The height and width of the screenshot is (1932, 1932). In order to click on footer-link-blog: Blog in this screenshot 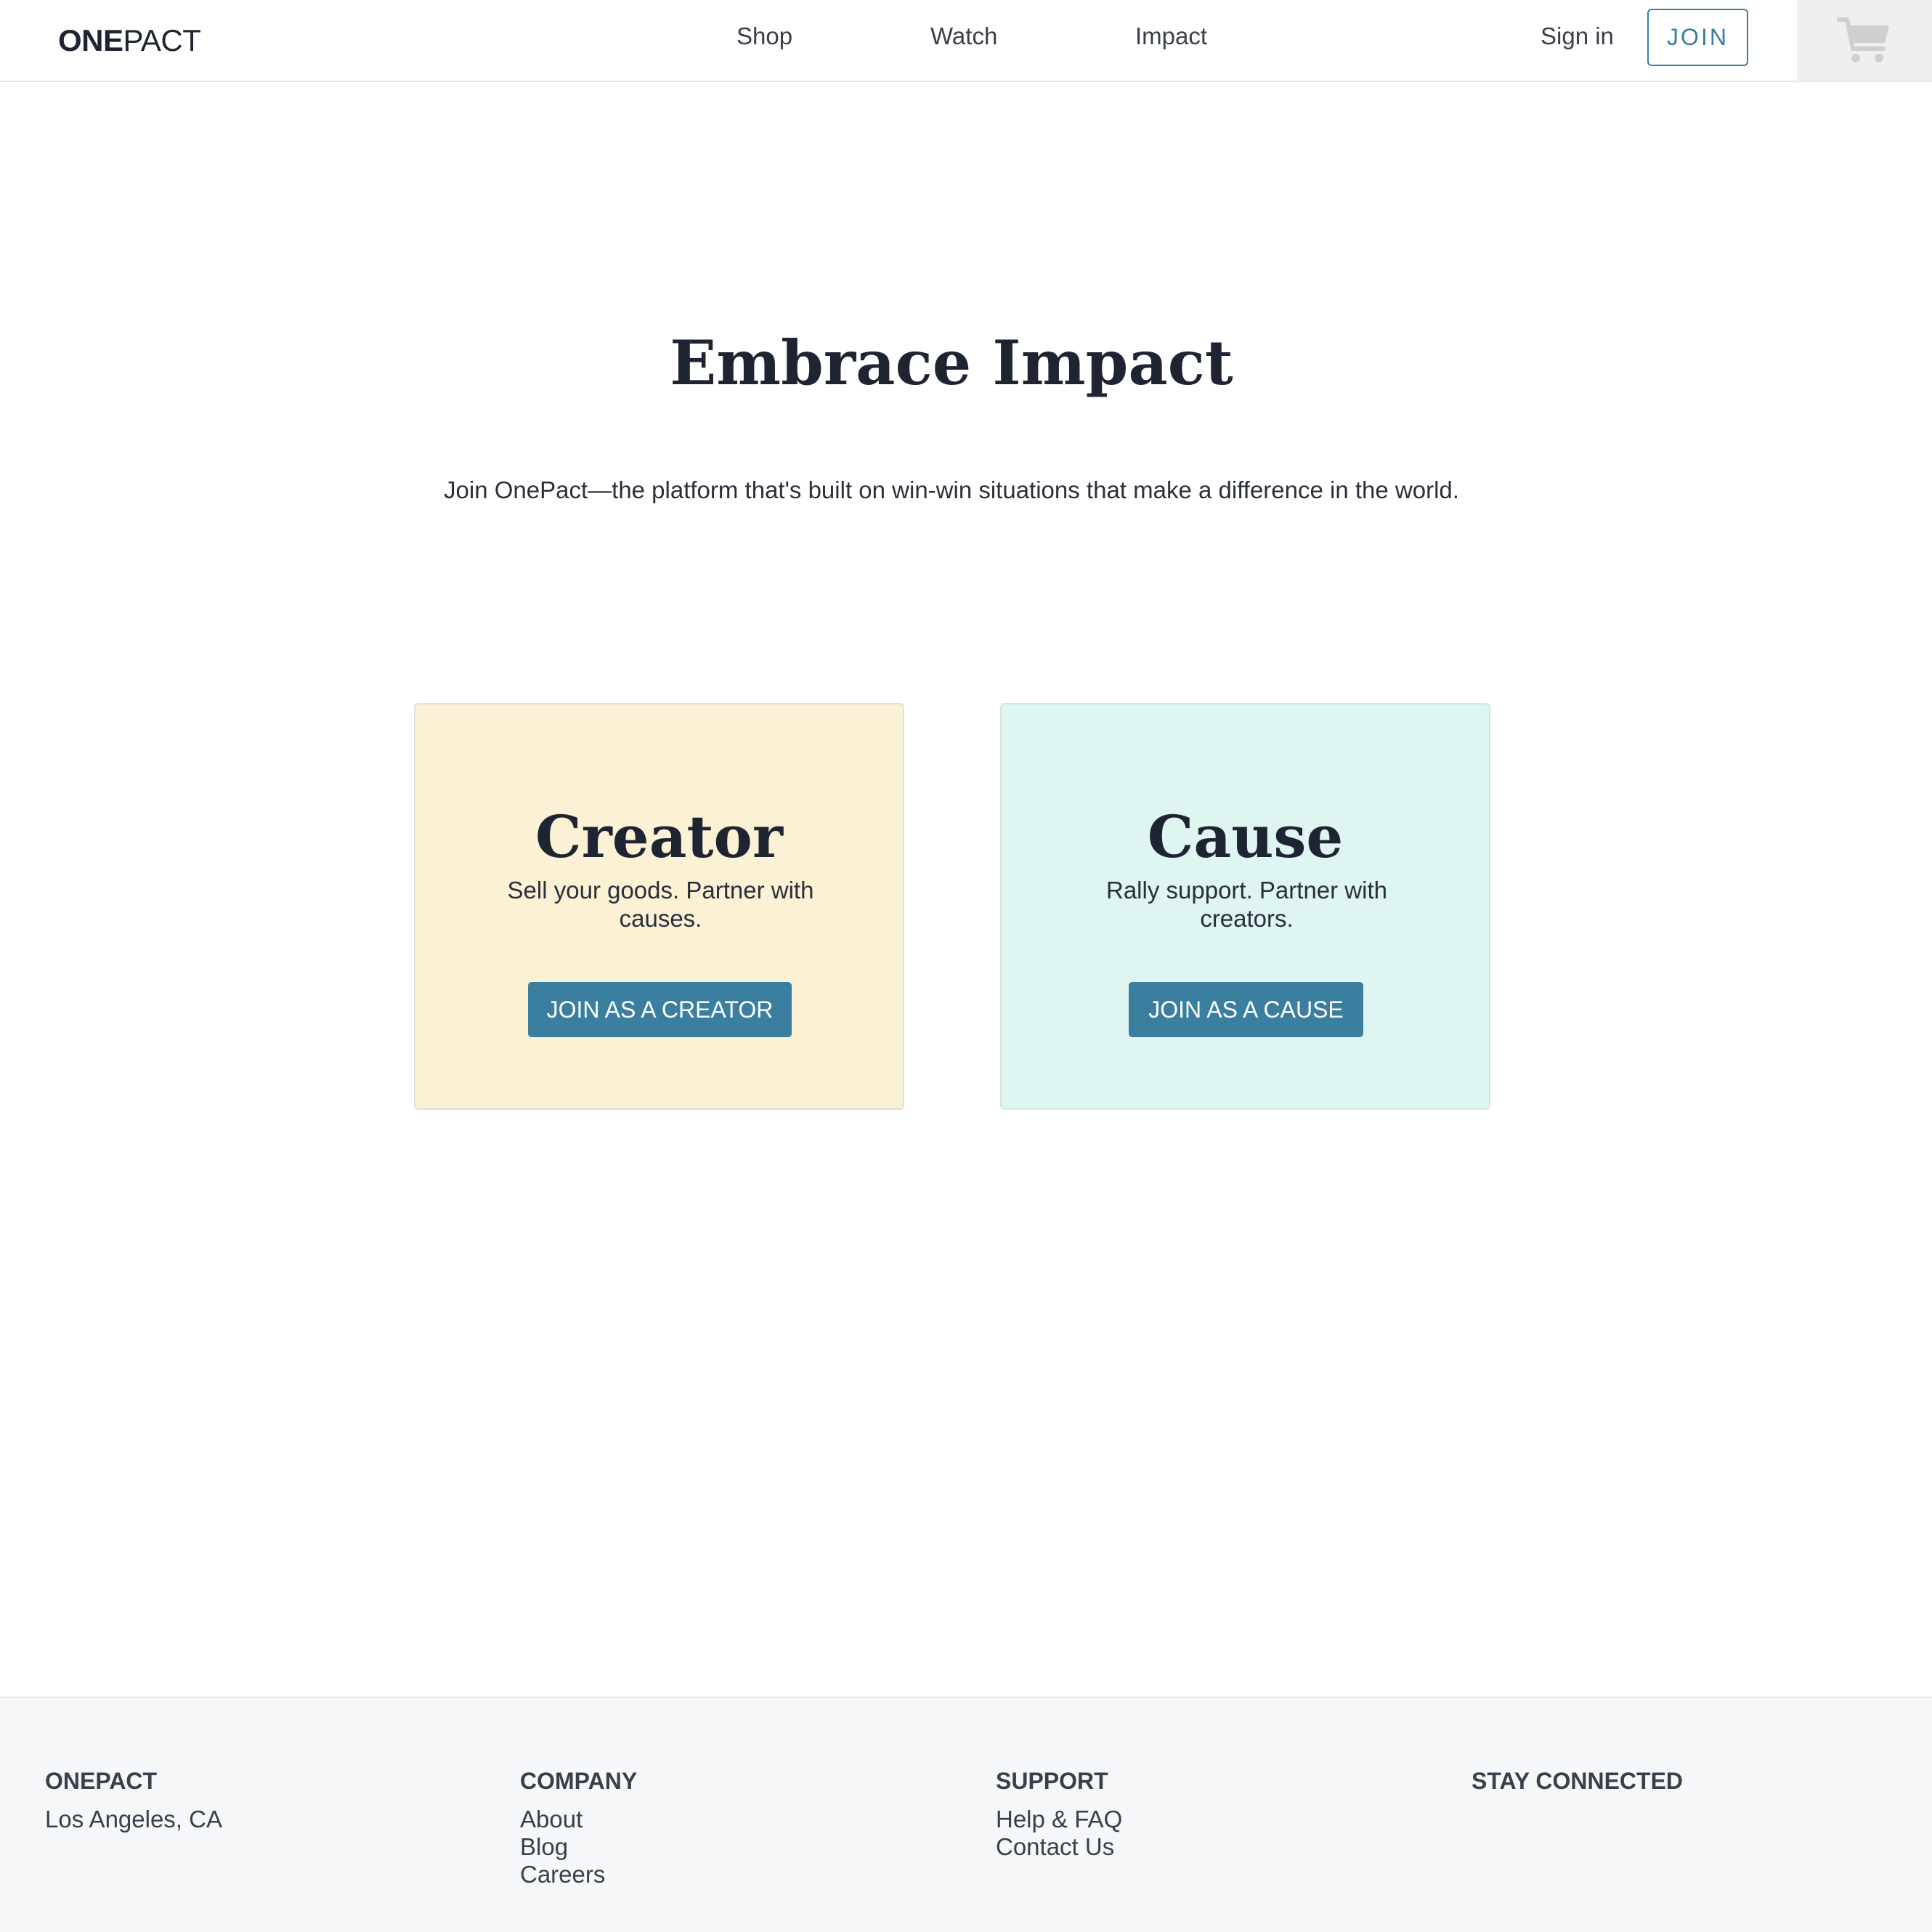, I will do `click(578, 1847)`.